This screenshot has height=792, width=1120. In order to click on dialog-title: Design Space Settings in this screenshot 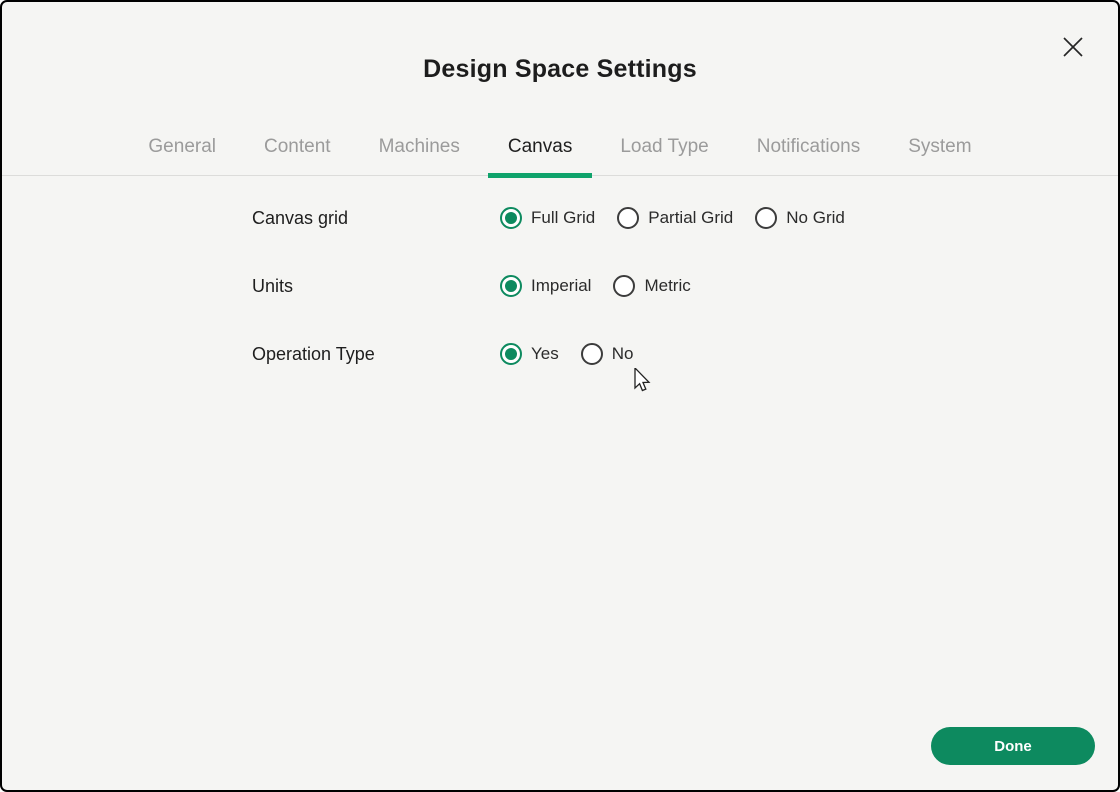, I will do `click(560, 69)`.